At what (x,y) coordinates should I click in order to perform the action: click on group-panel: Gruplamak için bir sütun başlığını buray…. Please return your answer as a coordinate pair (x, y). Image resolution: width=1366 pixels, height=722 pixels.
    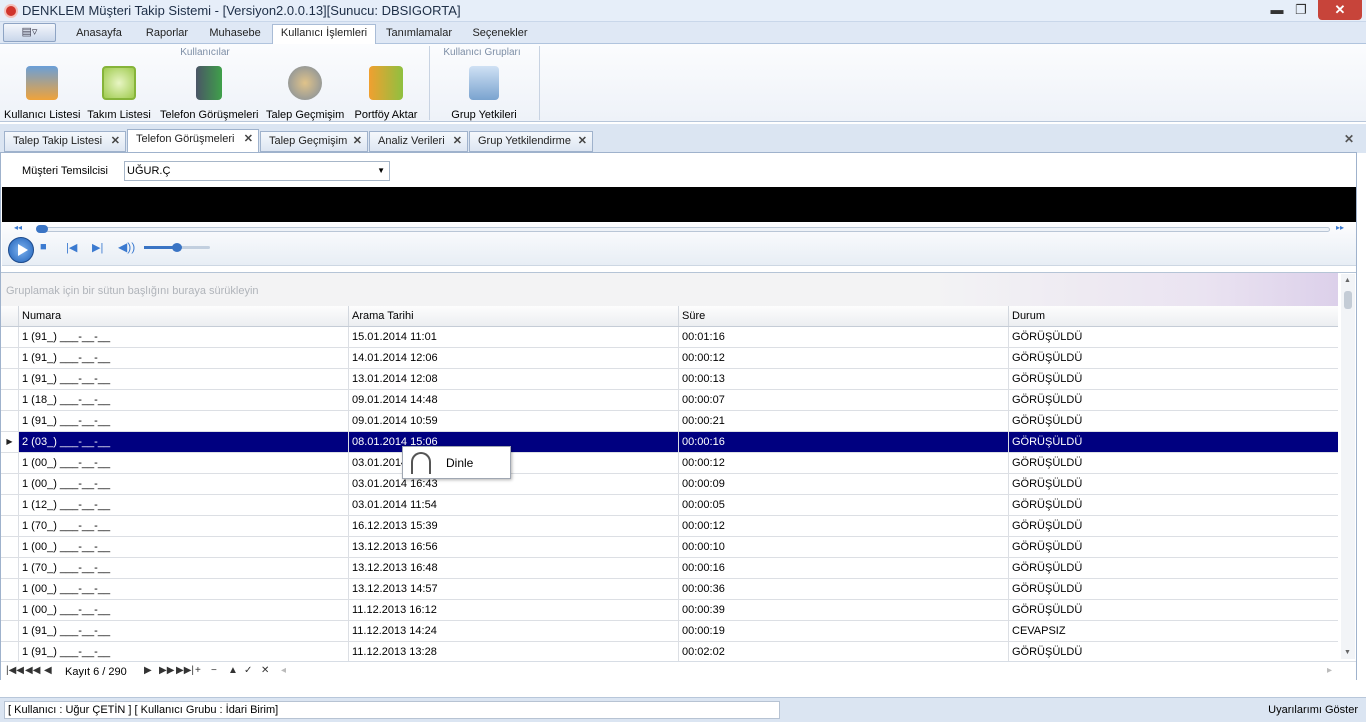
    Looking at the image, I should click on (669, 289).